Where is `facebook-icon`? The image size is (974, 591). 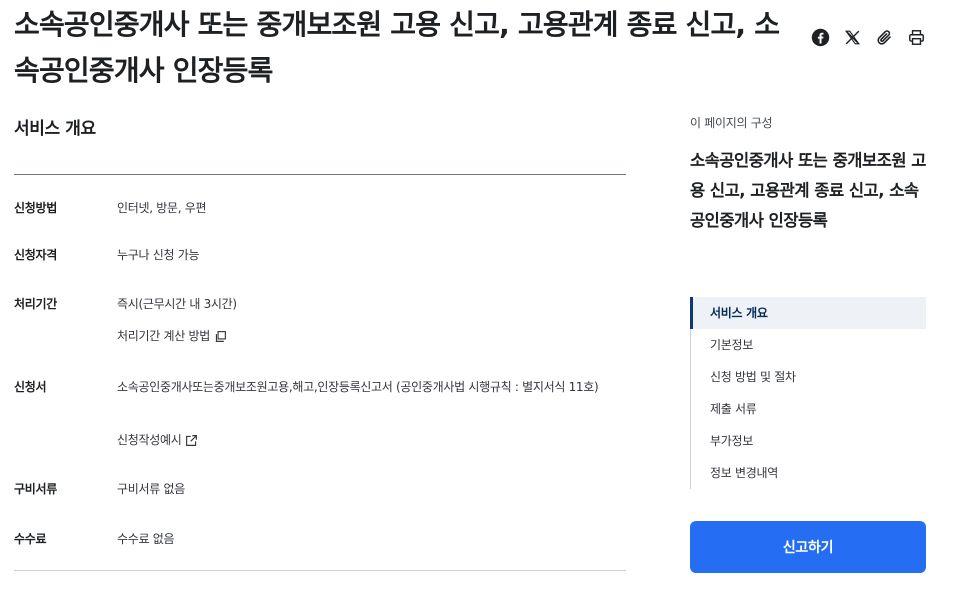 facebook-icon is located at coordinates (820, 37).